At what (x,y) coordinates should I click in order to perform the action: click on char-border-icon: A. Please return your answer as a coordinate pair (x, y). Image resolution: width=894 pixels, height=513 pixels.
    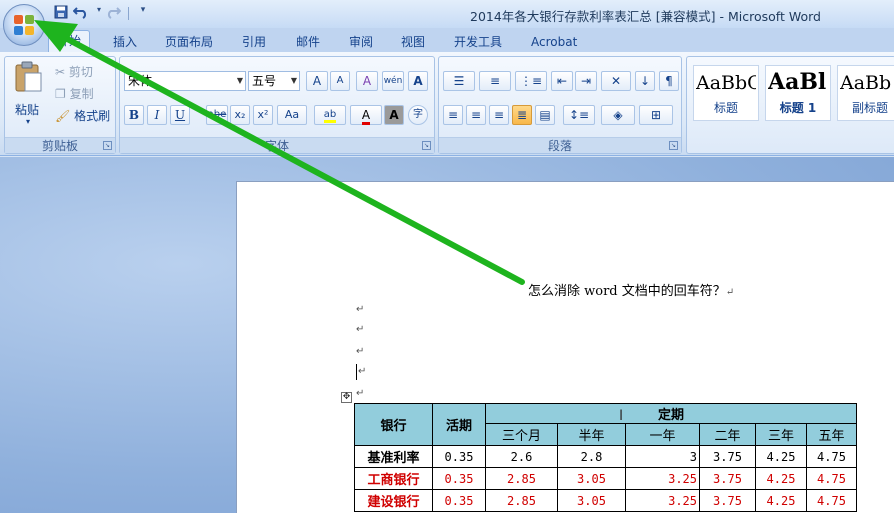
    Looking at the image, I should click on (418, 81).